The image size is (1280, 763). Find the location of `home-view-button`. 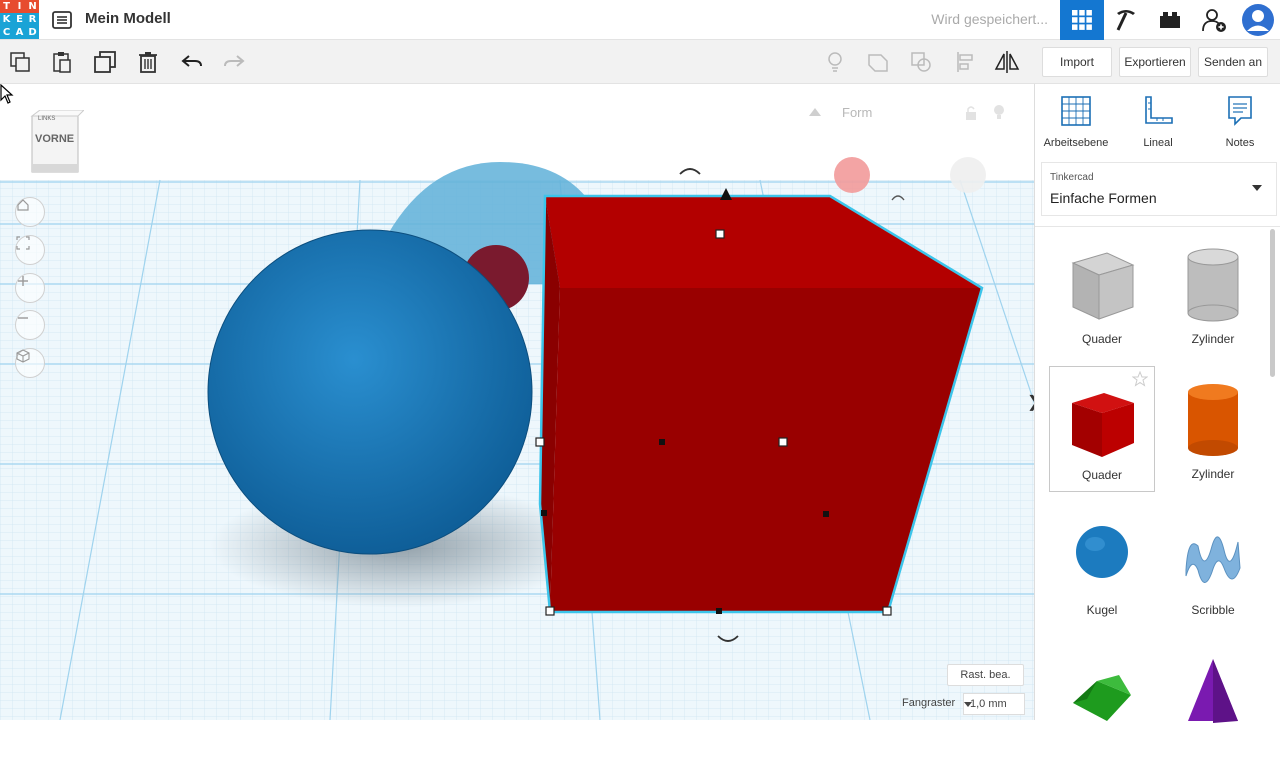

home-view-button is located at coordinates (30, 212).